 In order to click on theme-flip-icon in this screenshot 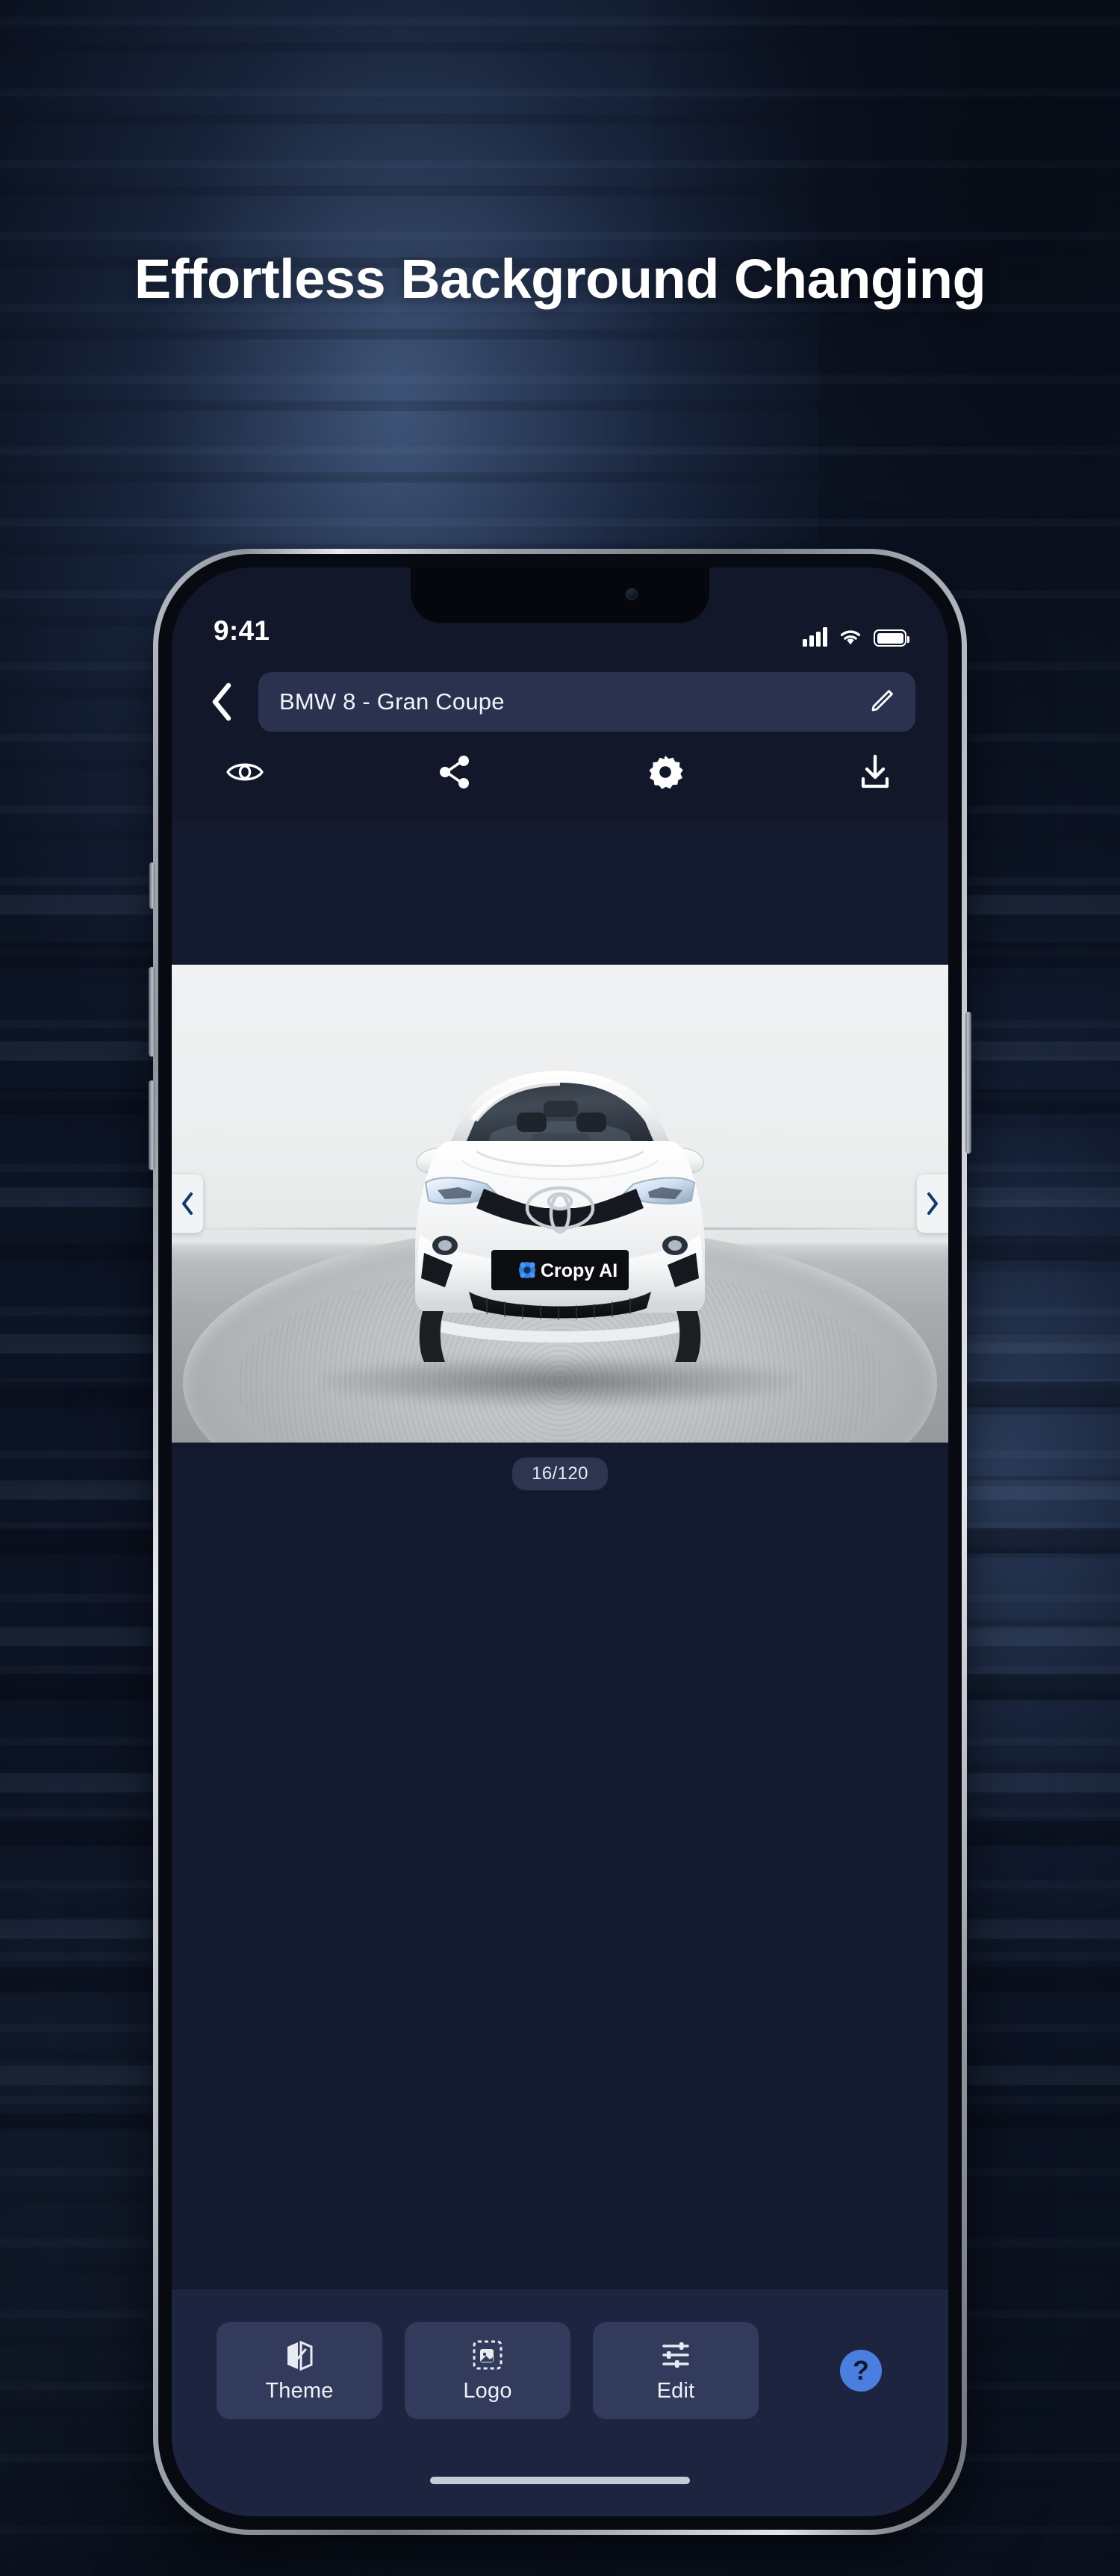, I will do `click(299, 2355)`.